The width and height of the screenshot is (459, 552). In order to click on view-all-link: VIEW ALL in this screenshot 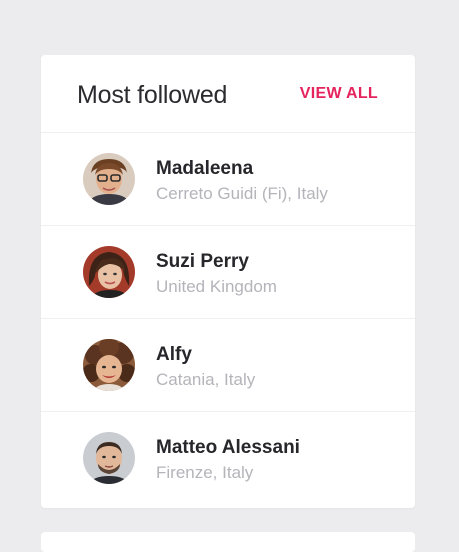, I will do `click(339, 94)`.